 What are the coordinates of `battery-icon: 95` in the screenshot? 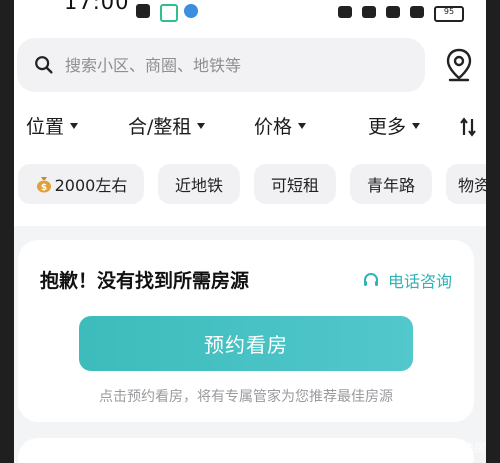 It's located at (449, 14).